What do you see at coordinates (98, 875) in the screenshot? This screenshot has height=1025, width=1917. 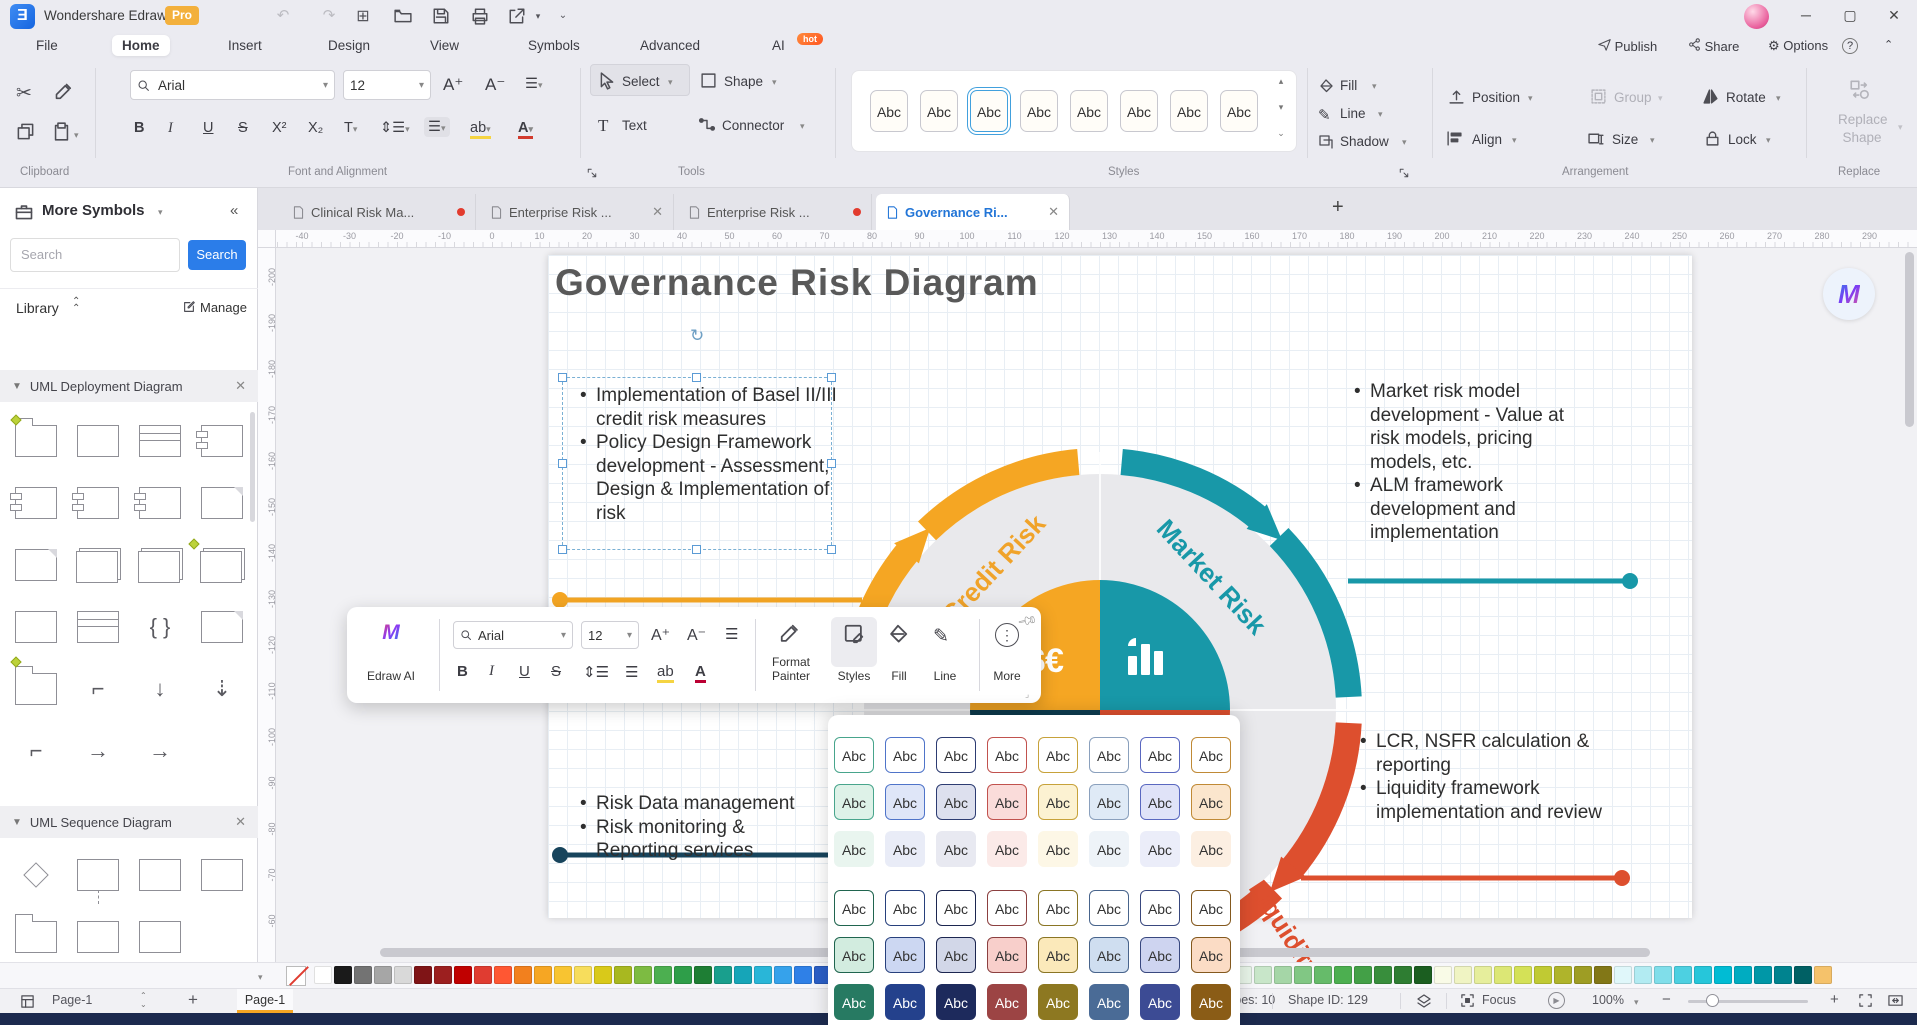 I see `symbol-thumb-lifeline` at bounding box center [98, 875].